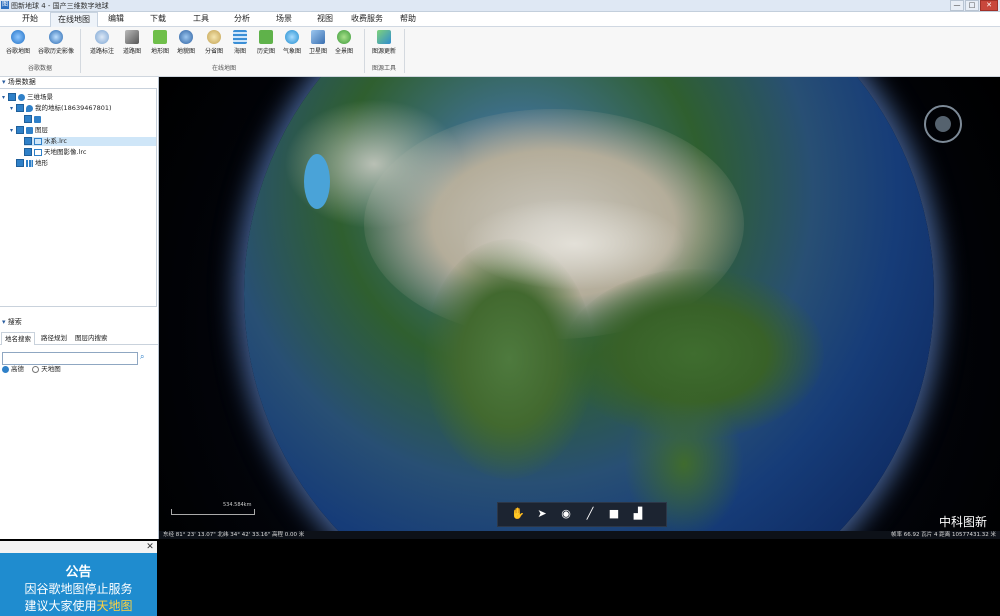 The image size is (1000, 616). What do you see at coordinates (344, 37) in the screenshot?
I see `panorama-globe-icon` at bounding box center [344, 37].